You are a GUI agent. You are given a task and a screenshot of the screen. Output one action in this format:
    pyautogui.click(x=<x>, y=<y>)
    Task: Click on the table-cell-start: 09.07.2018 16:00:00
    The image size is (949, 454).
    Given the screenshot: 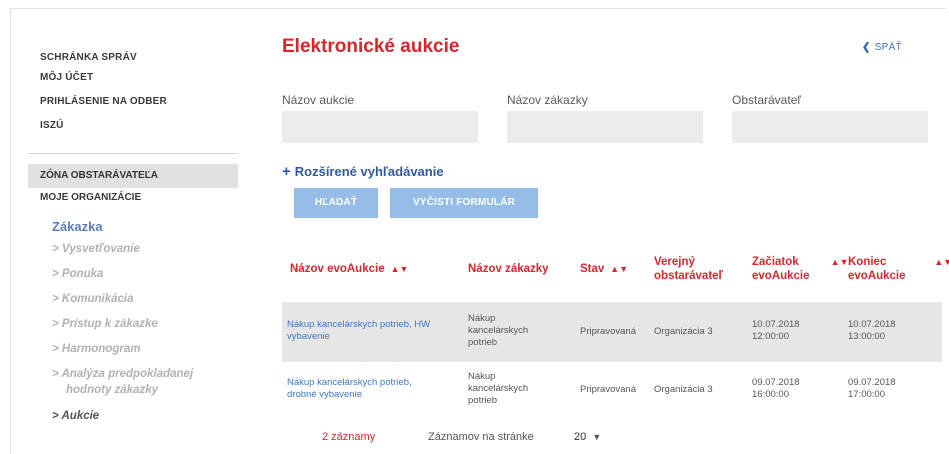 What is the action you would take?
    pyautogui.click(x=776, y=389)
    